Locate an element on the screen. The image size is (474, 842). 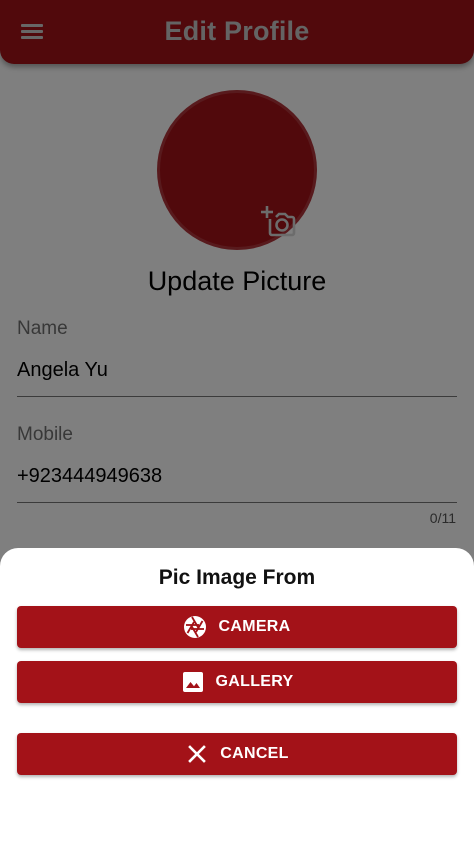
gallery-label: GALLERY is located at coordinates (254, 681).